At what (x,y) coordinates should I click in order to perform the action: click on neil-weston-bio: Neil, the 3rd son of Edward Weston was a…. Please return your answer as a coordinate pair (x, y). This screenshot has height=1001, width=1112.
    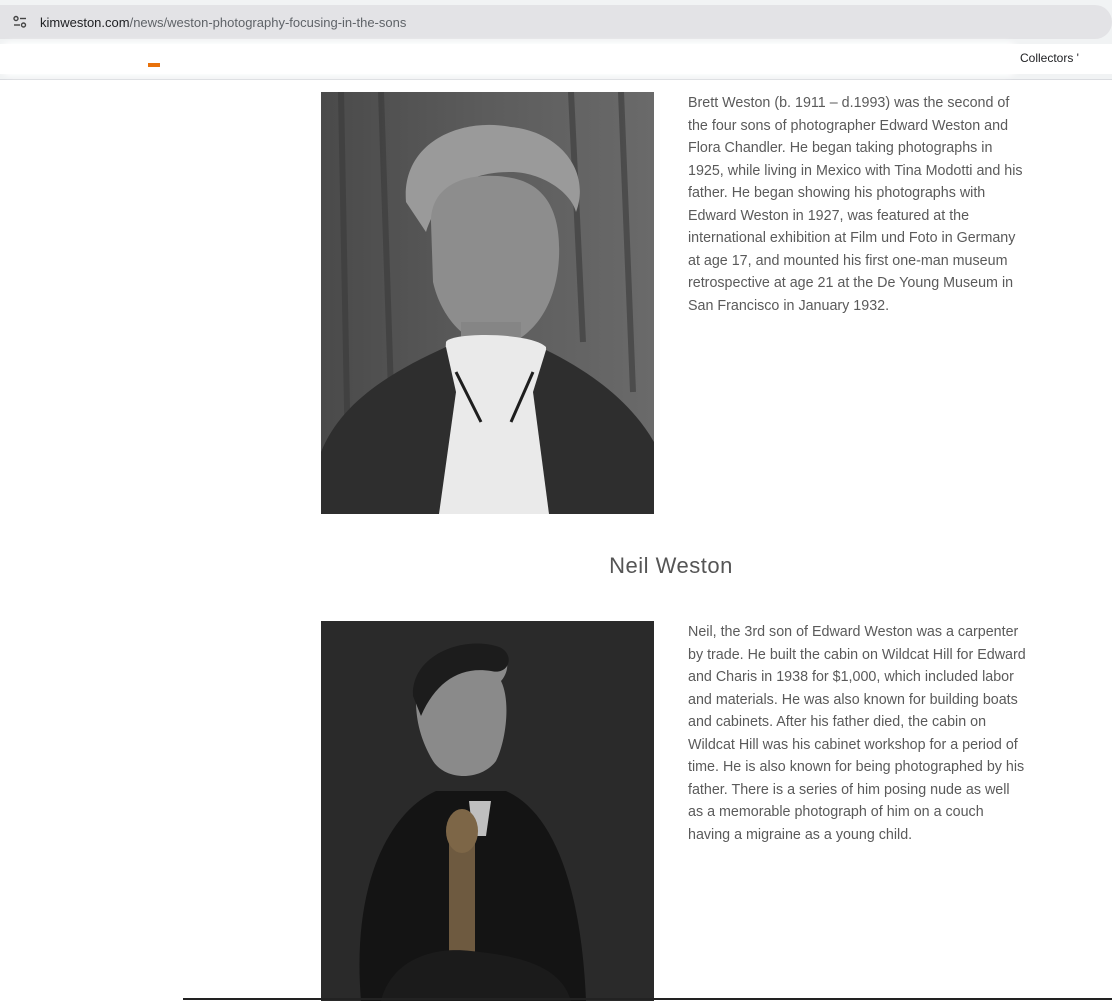
    Looking at the image, I should click on (857, 733).